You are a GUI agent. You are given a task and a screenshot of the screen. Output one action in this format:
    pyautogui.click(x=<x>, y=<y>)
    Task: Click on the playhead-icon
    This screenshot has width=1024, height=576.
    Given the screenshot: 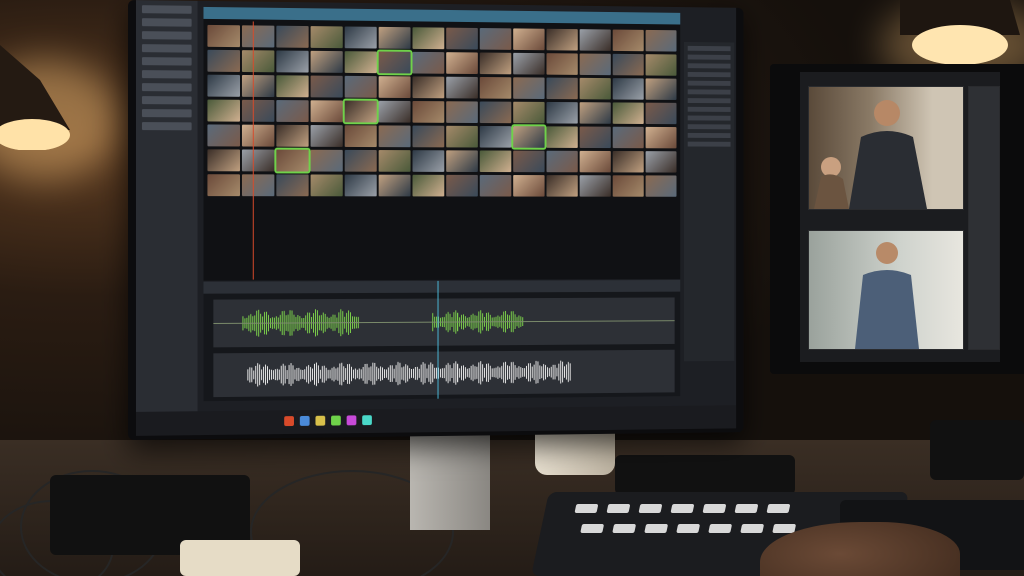 What is the action you would take?
    pyautogui.click(x=438, y=339)
    